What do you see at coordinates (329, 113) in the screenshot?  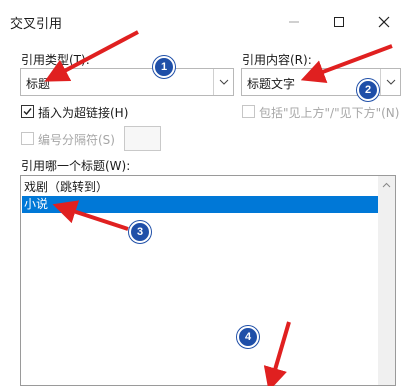 I see `include-above-below-label: 包括"见上方"/"见下方"(N)` at bounding box center [329, 113].